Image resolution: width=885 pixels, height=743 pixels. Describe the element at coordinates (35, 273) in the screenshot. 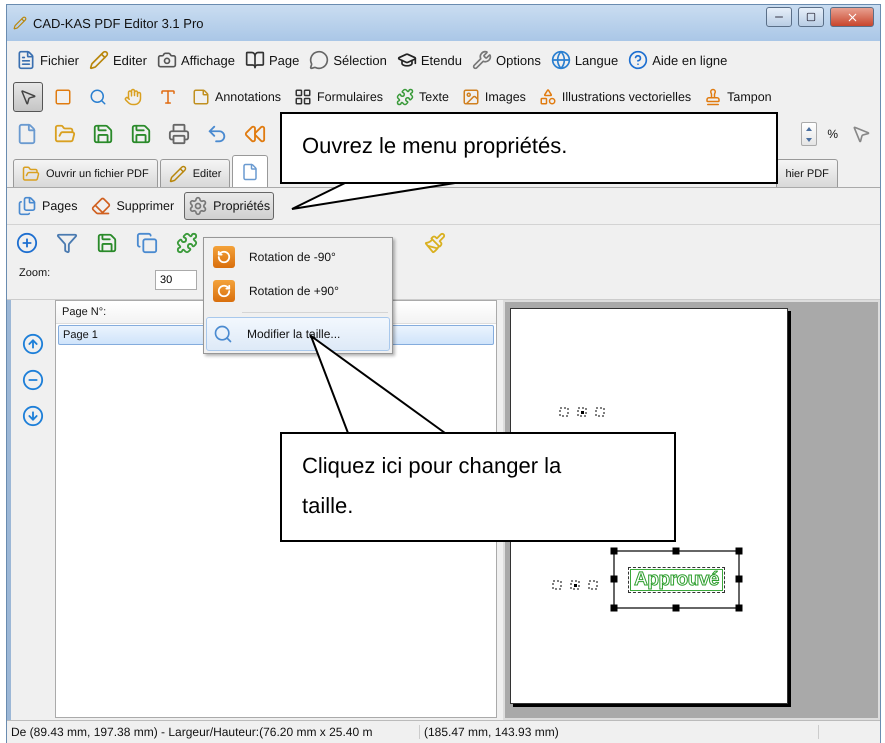

I see `zoom-label: Zoom:` at that location.